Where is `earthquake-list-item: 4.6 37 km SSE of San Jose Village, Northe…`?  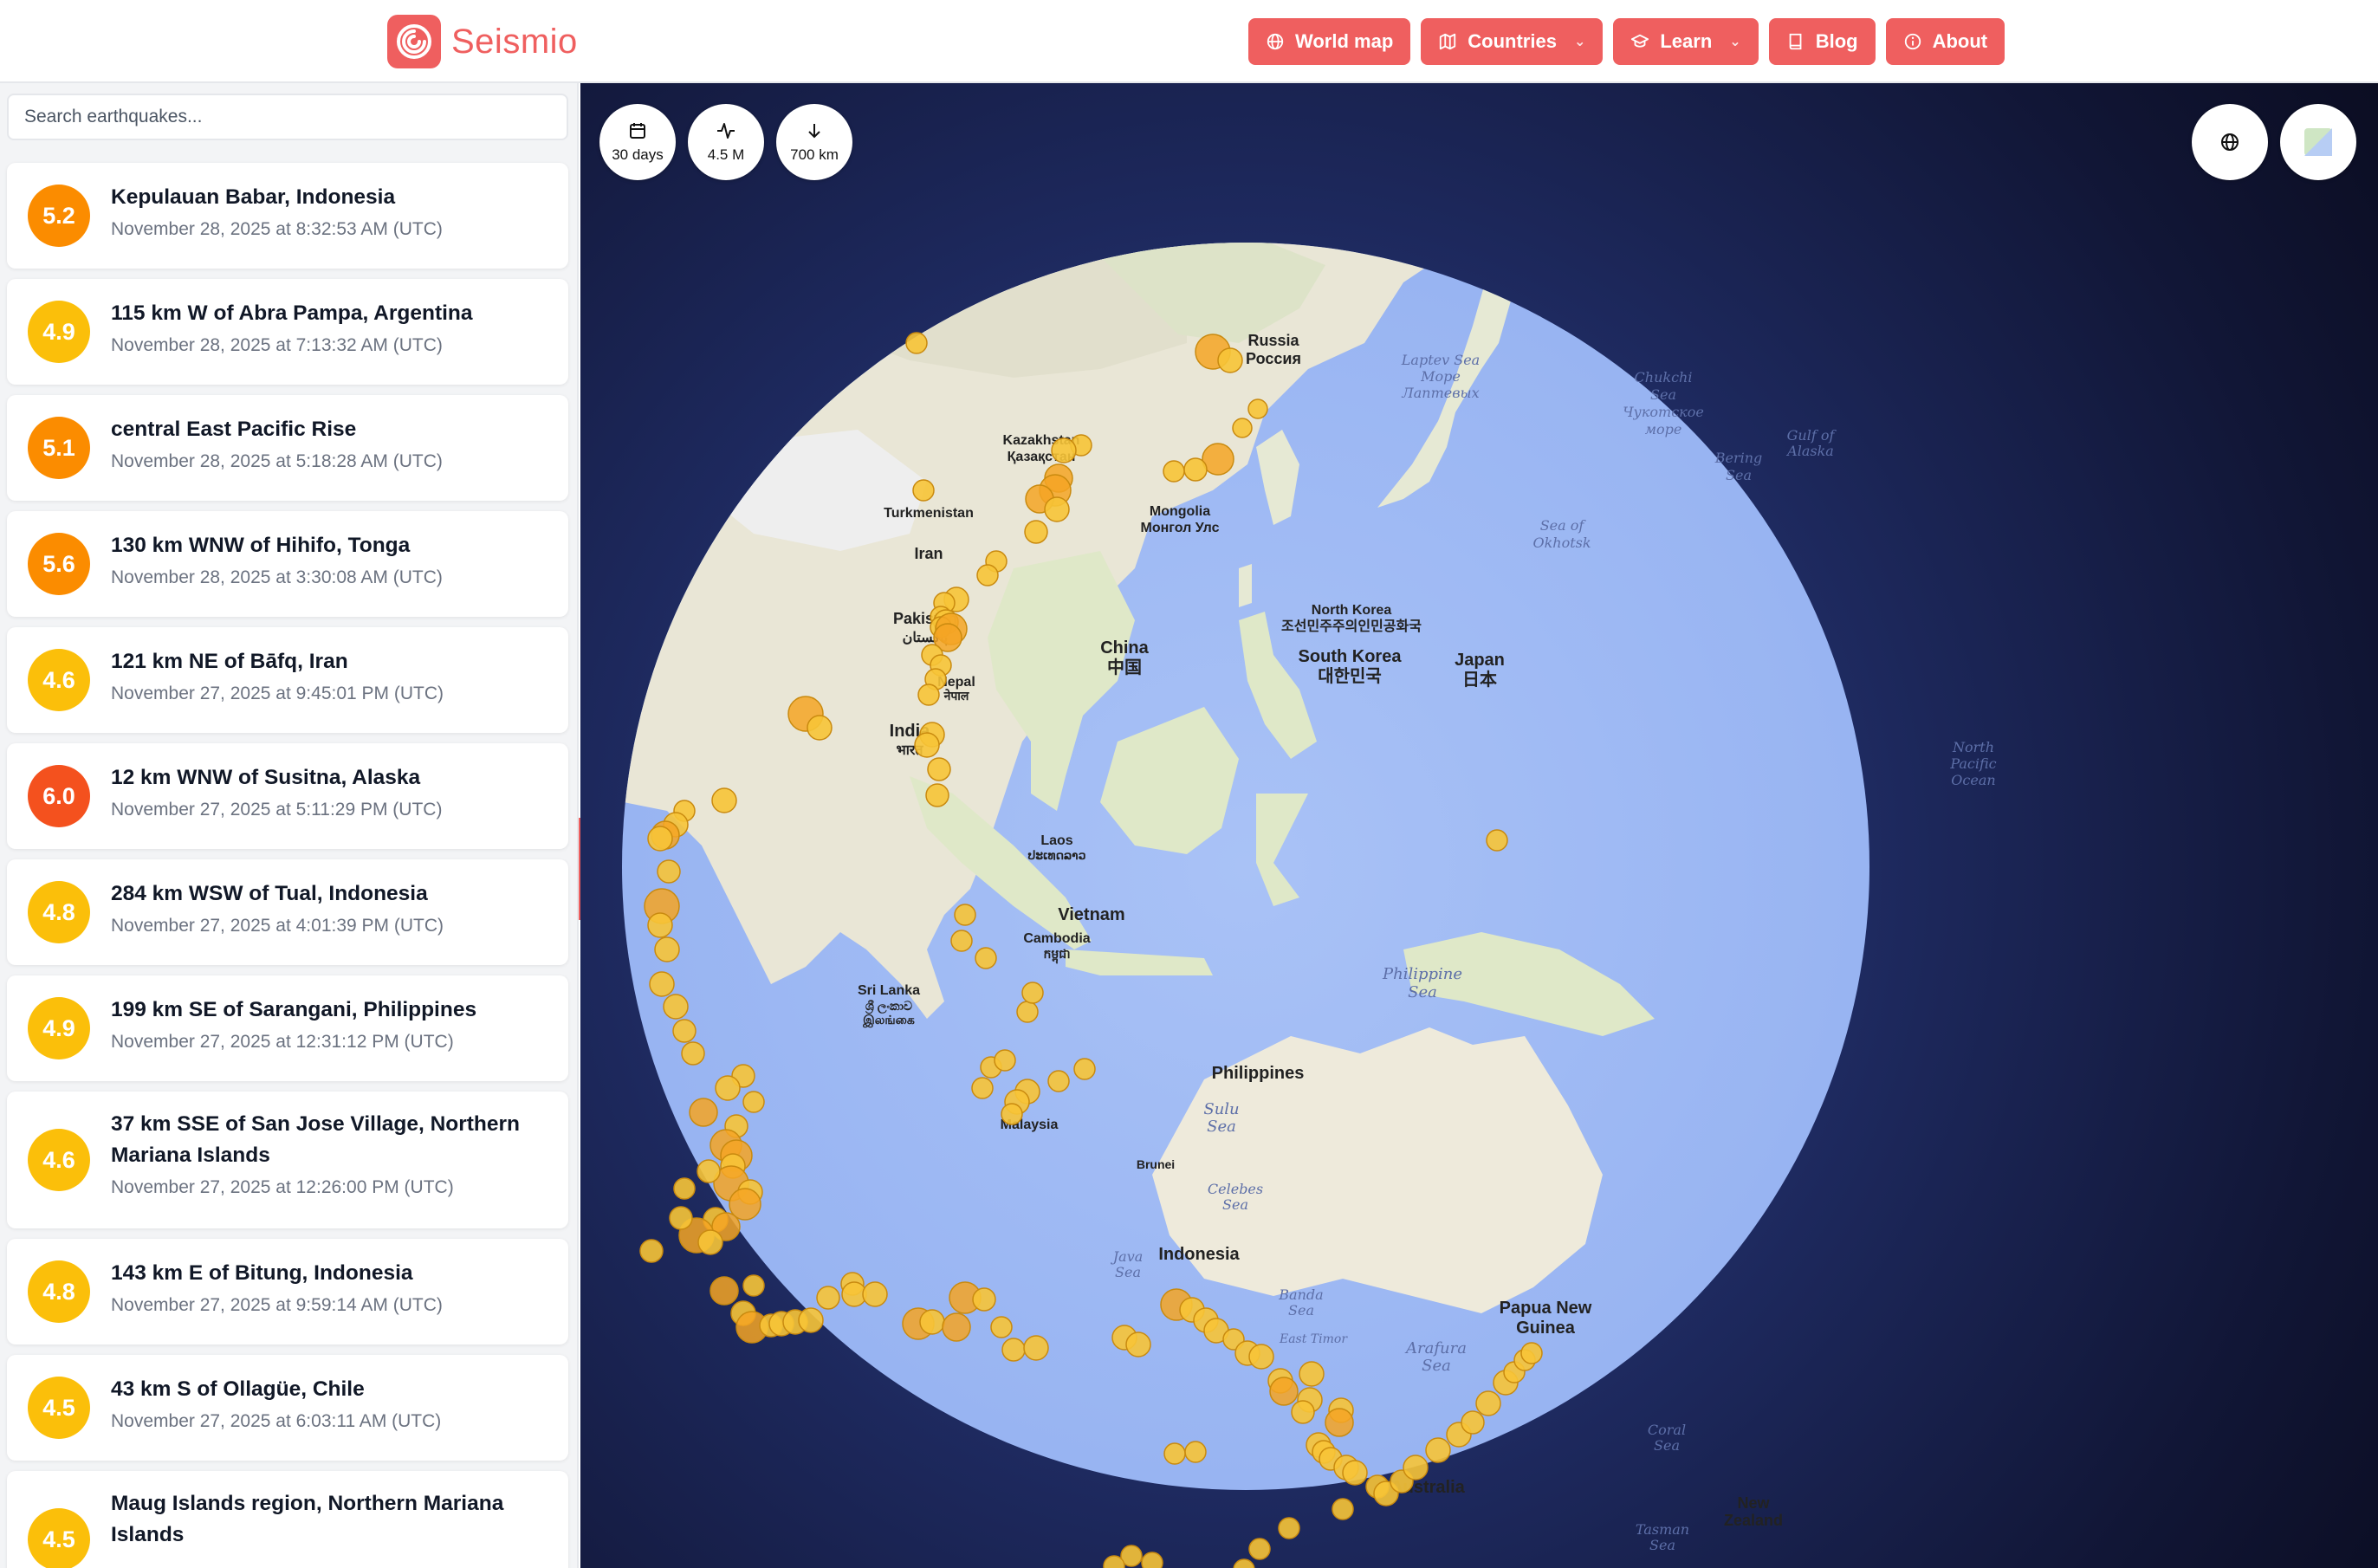
earthquake-list-item: 4.6 37 km SSE of San Jose Village, Northe… is located at coordinates (287, 1160).